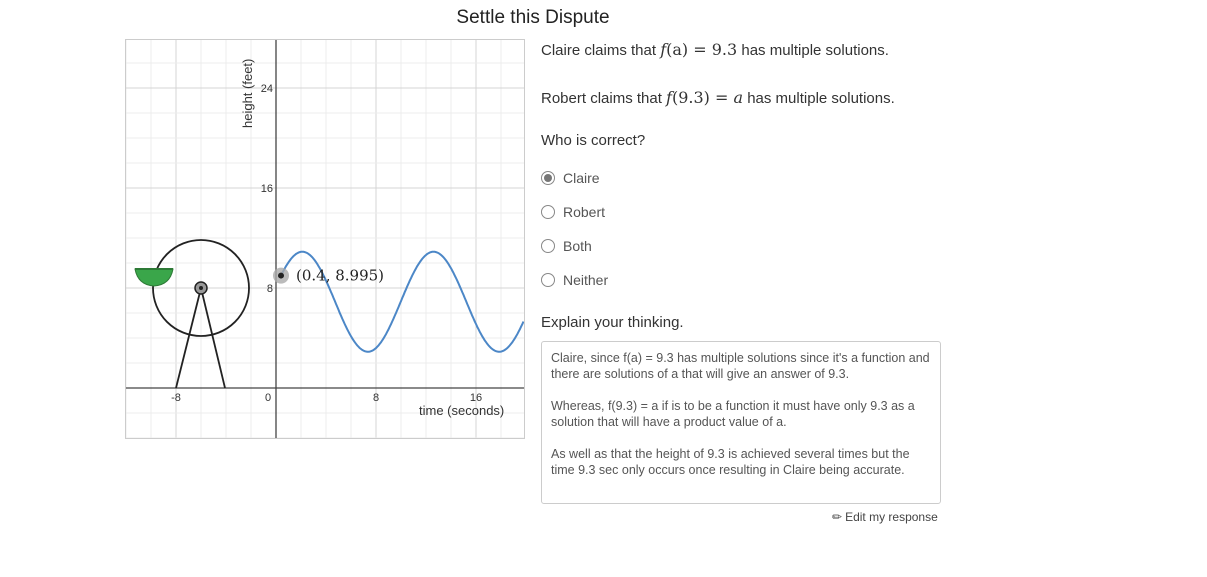 The image size is (1207, 577). I want to click on option-both: Both, so click(566, 246).